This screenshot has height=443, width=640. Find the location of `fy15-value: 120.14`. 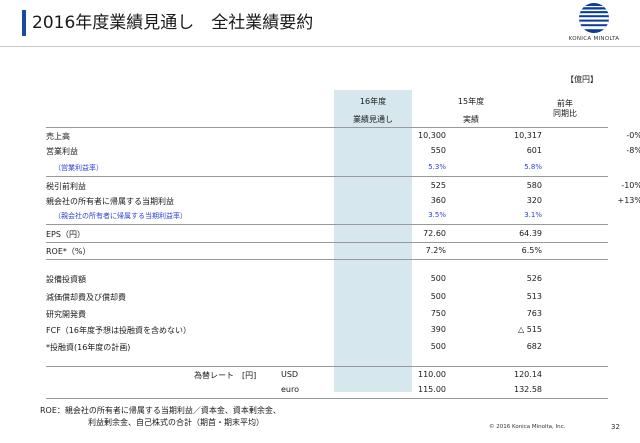

fy15-value: 120.14 is located at coordinates (528, 374).